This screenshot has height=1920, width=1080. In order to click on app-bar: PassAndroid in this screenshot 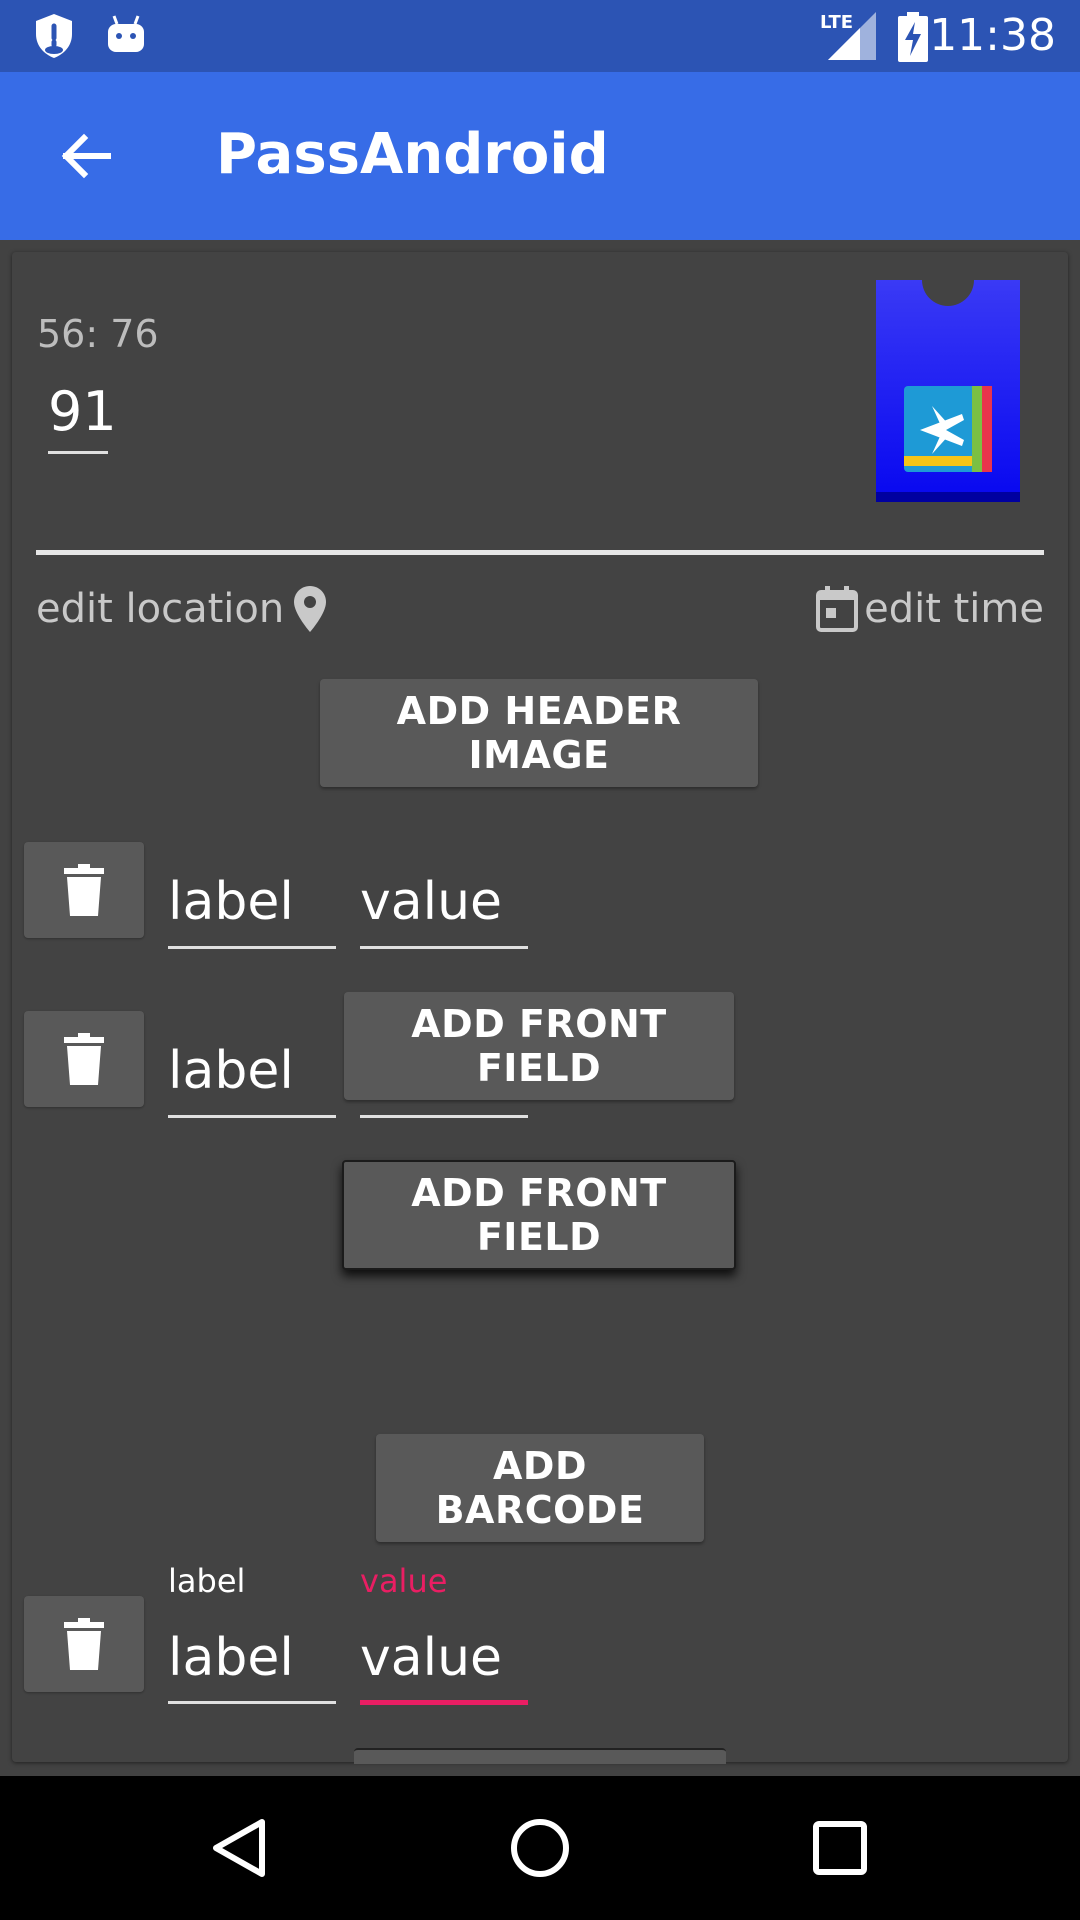, I will do `click(540, 156)`.